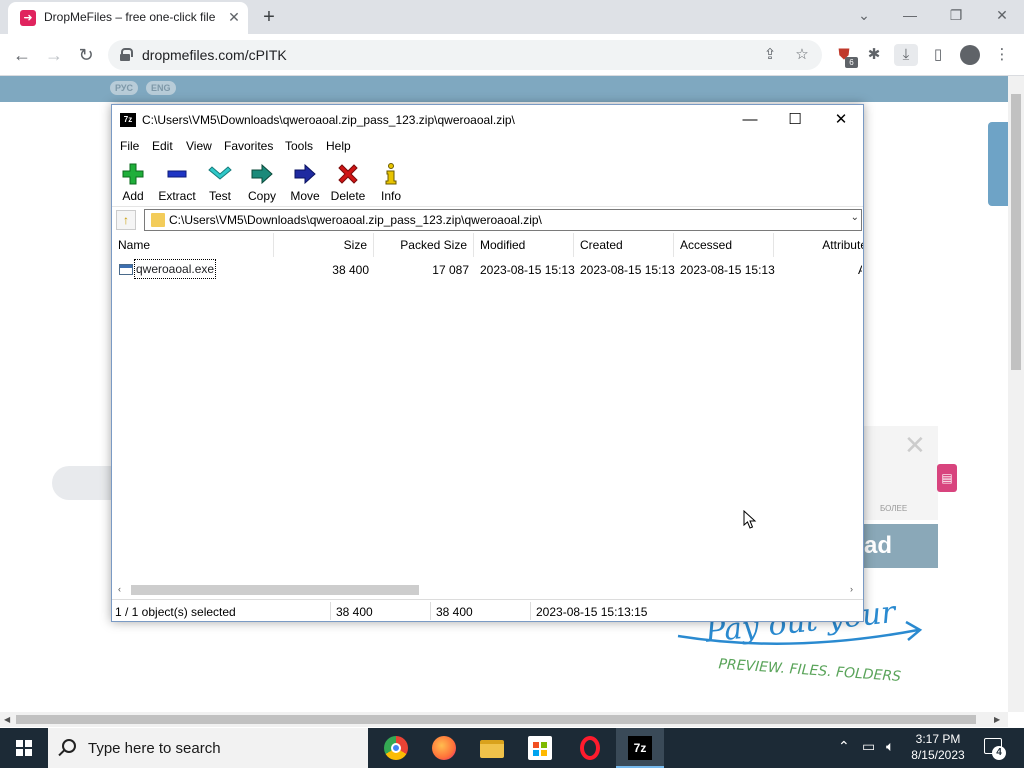 The width and height of the screenshot is (1024, 768). I want to click on browser-tab-dropmefiles: ➜ DropMeFiles – free one-click file ✕, so click(128, 18).